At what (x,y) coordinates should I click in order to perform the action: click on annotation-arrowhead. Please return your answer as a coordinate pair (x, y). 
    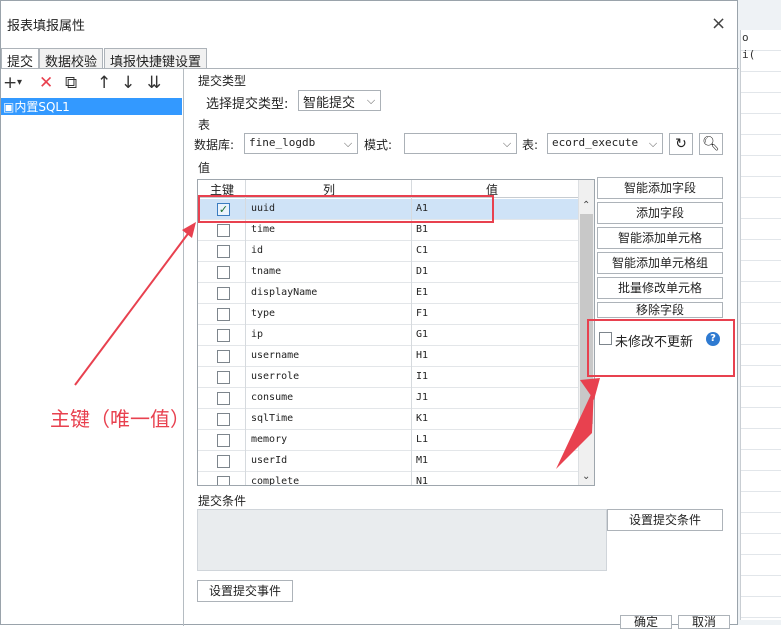
    Looking at the image, I should click on (189, 230).